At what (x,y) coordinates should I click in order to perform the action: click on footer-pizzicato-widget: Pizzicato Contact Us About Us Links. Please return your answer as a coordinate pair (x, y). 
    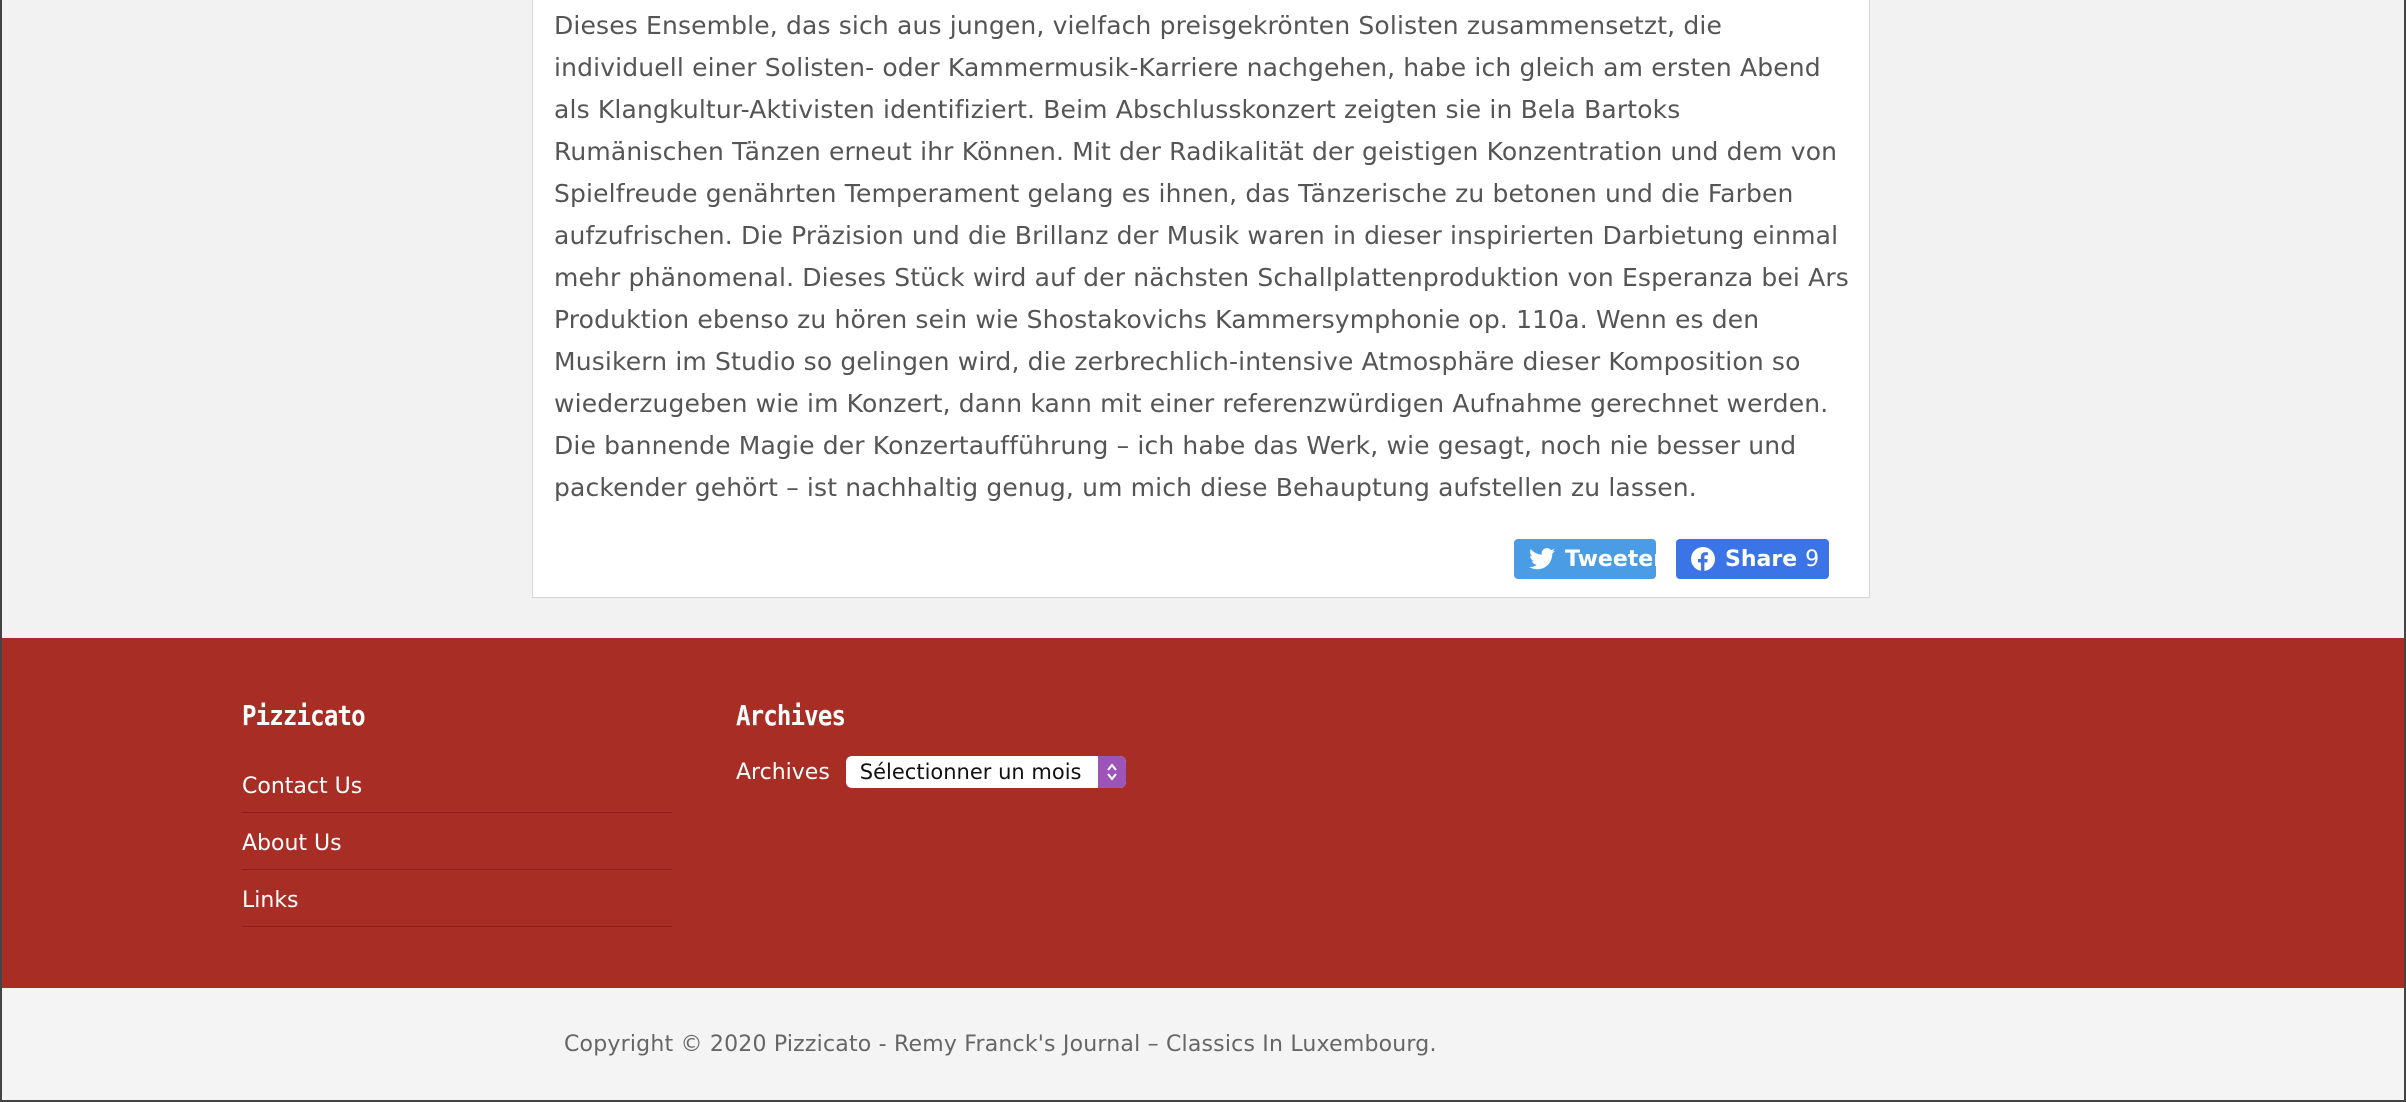
    Looking at the image, I should click on (457, 811).